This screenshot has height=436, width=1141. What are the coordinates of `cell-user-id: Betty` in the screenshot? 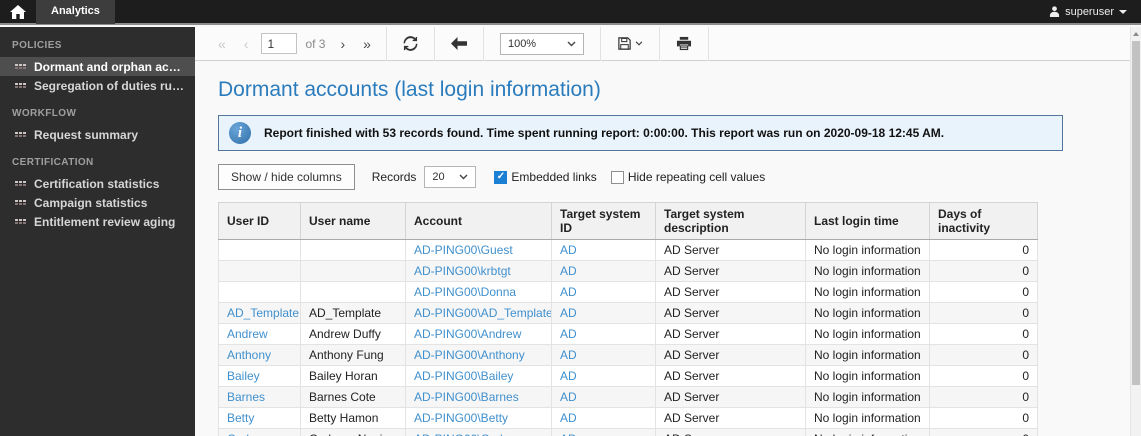 It's located at (259, 418).